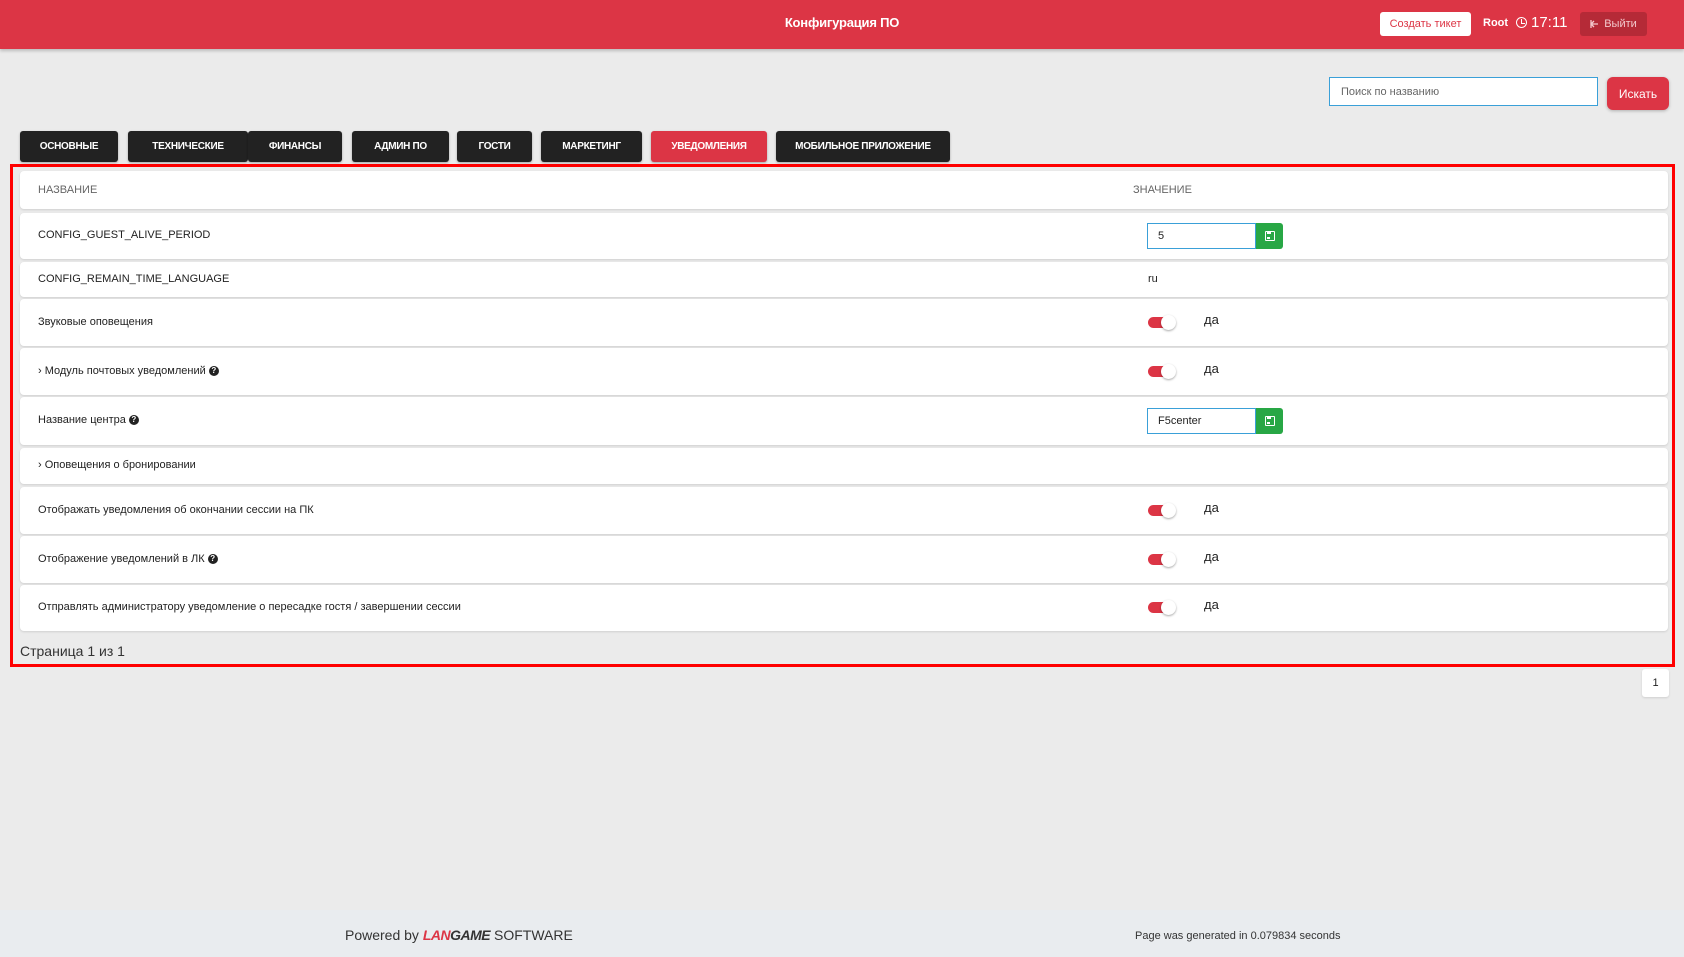 This screenshot has height=957, width=1684. Describe the element at coordinates (1162, 190) in the screenshot. I see `column-value-header: ЗНАЧЕНИЕ` at that location.